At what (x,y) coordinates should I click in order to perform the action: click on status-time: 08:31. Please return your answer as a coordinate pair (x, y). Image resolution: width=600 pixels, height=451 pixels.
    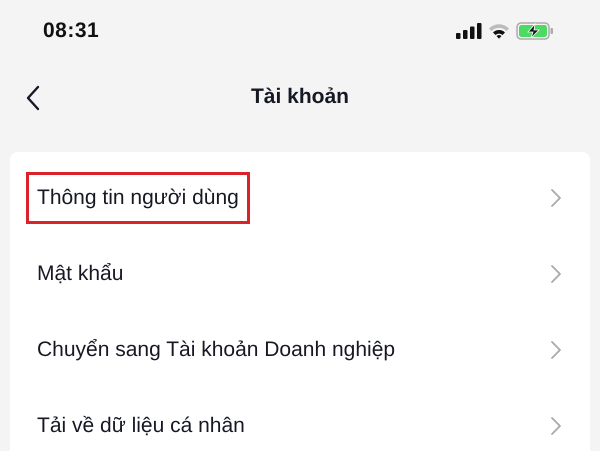
    Looking at the image, I should click on (71, 31).